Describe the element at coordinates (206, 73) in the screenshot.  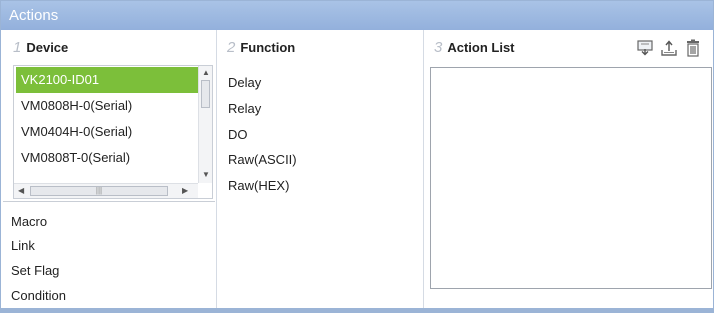
I see `scroll-up-arrow-icon: ▲` at that location.